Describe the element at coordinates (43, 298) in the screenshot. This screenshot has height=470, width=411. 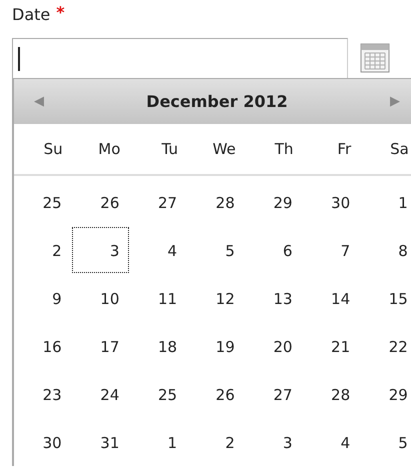
I see `day-cell: 9` at that location.